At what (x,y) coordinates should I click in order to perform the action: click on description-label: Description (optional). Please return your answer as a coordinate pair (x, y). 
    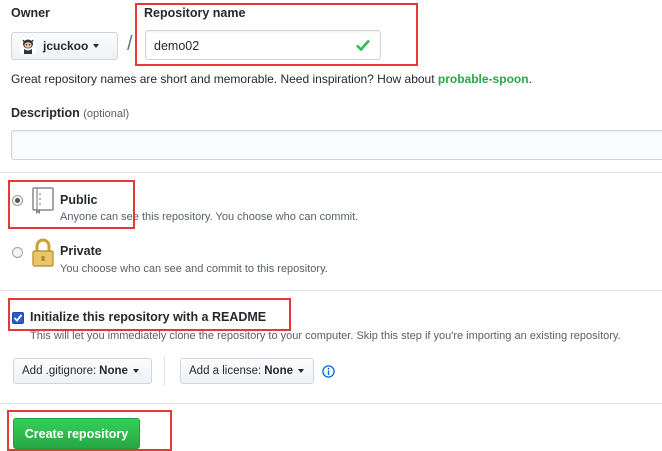
    Looking at the image, I should click on (70, 113).